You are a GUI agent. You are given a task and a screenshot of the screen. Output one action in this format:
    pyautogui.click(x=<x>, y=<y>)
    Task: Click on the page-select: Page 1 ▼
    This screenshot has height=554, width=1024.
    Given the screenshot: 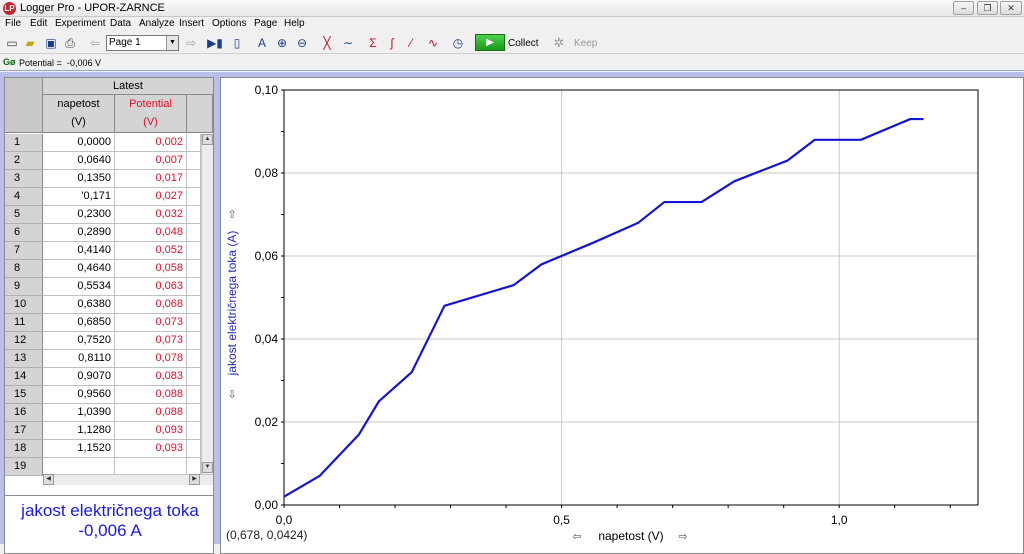 What is the action you would take?
    pyautogui.click(x=142, y=43)
    